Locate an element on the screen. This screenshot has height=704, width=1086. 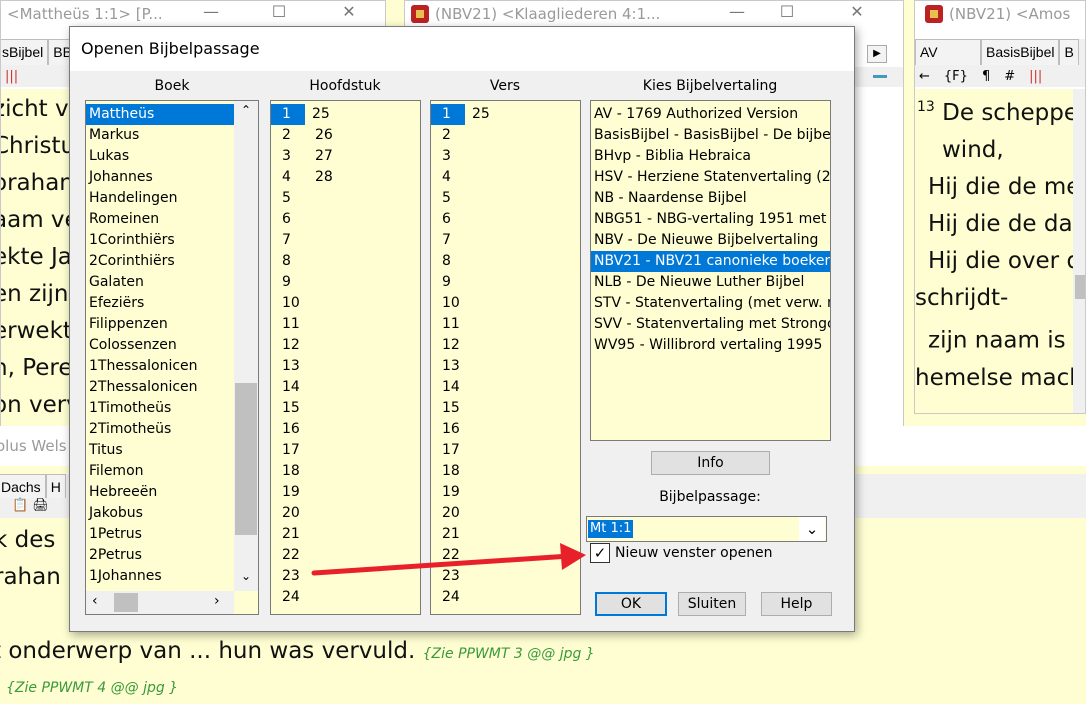
chapter-item: 5 is located at coordinates (289, 198).